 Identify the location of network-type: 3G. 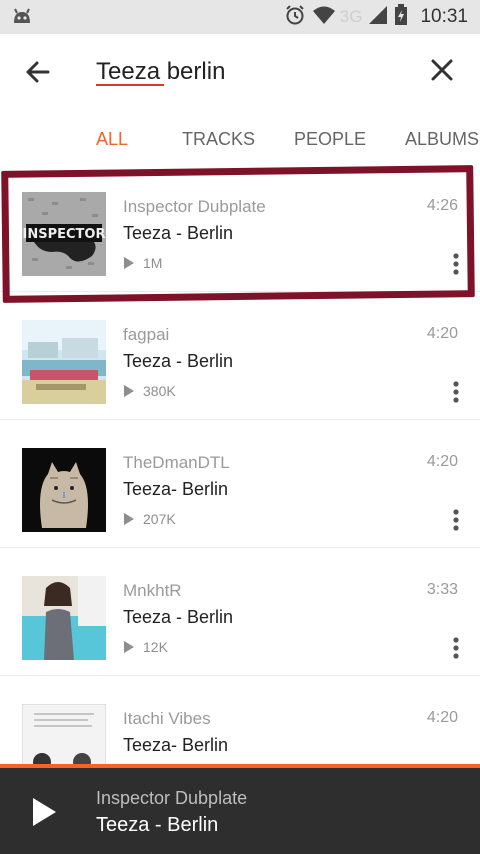
(351, 16).